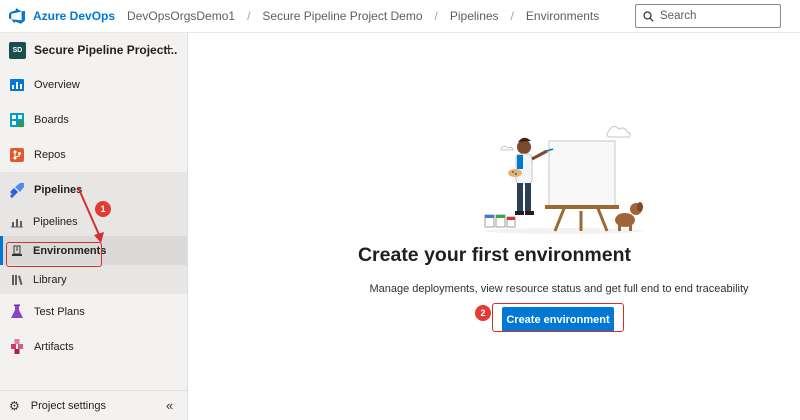  I want to click on sidebar-item-repos: Repos, so click(93, 154).